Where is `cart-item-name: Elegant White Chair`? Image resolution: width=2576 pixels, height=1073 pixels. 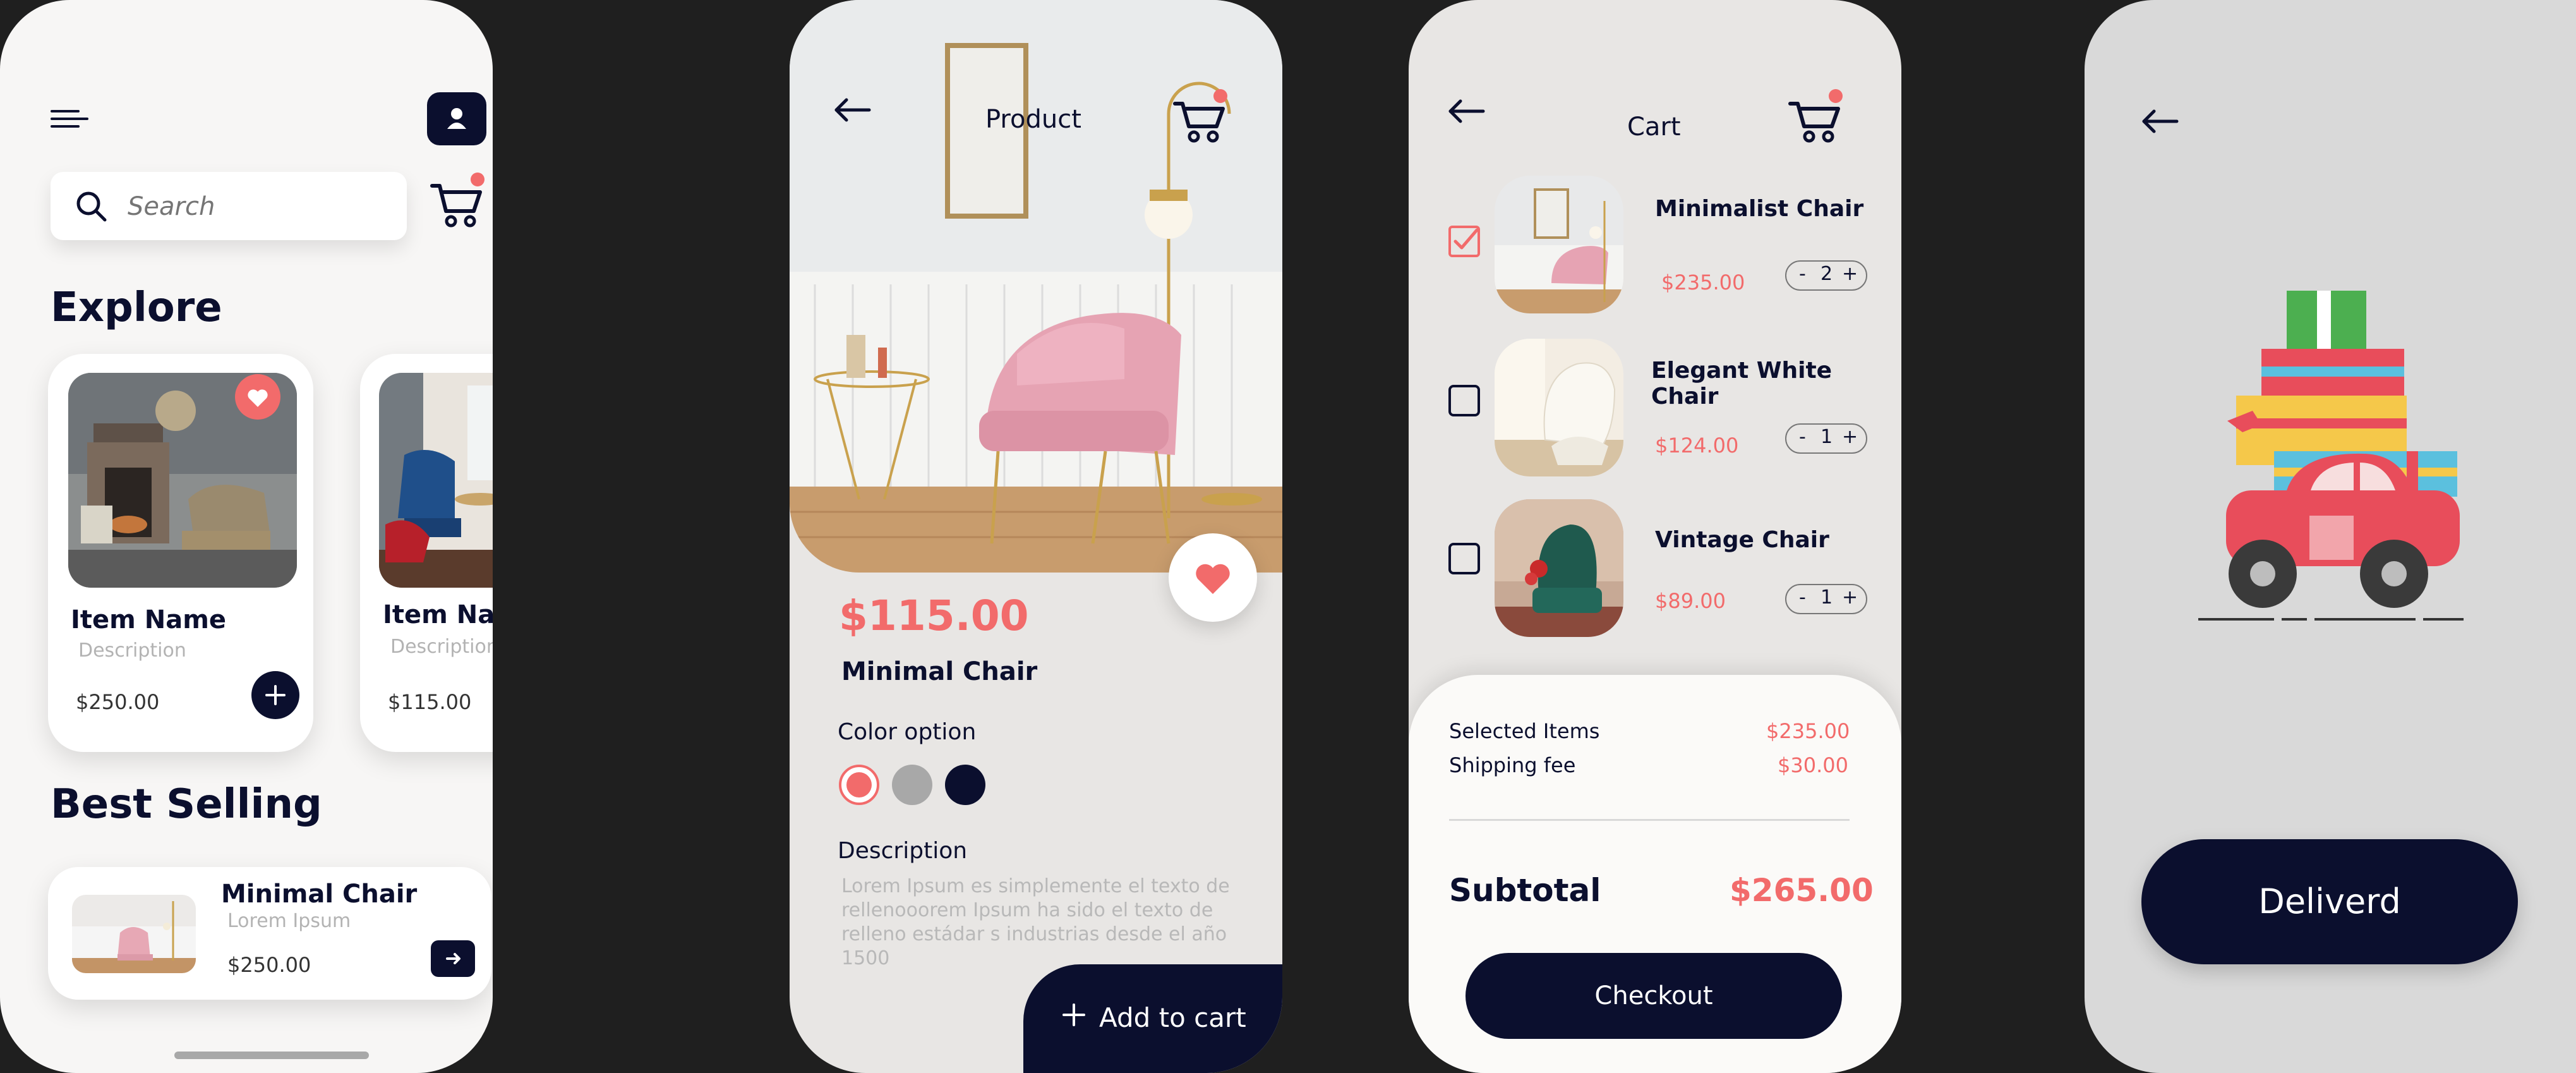 cart-item-name: Elegant White Chair is located at coordinates (1742, 383).